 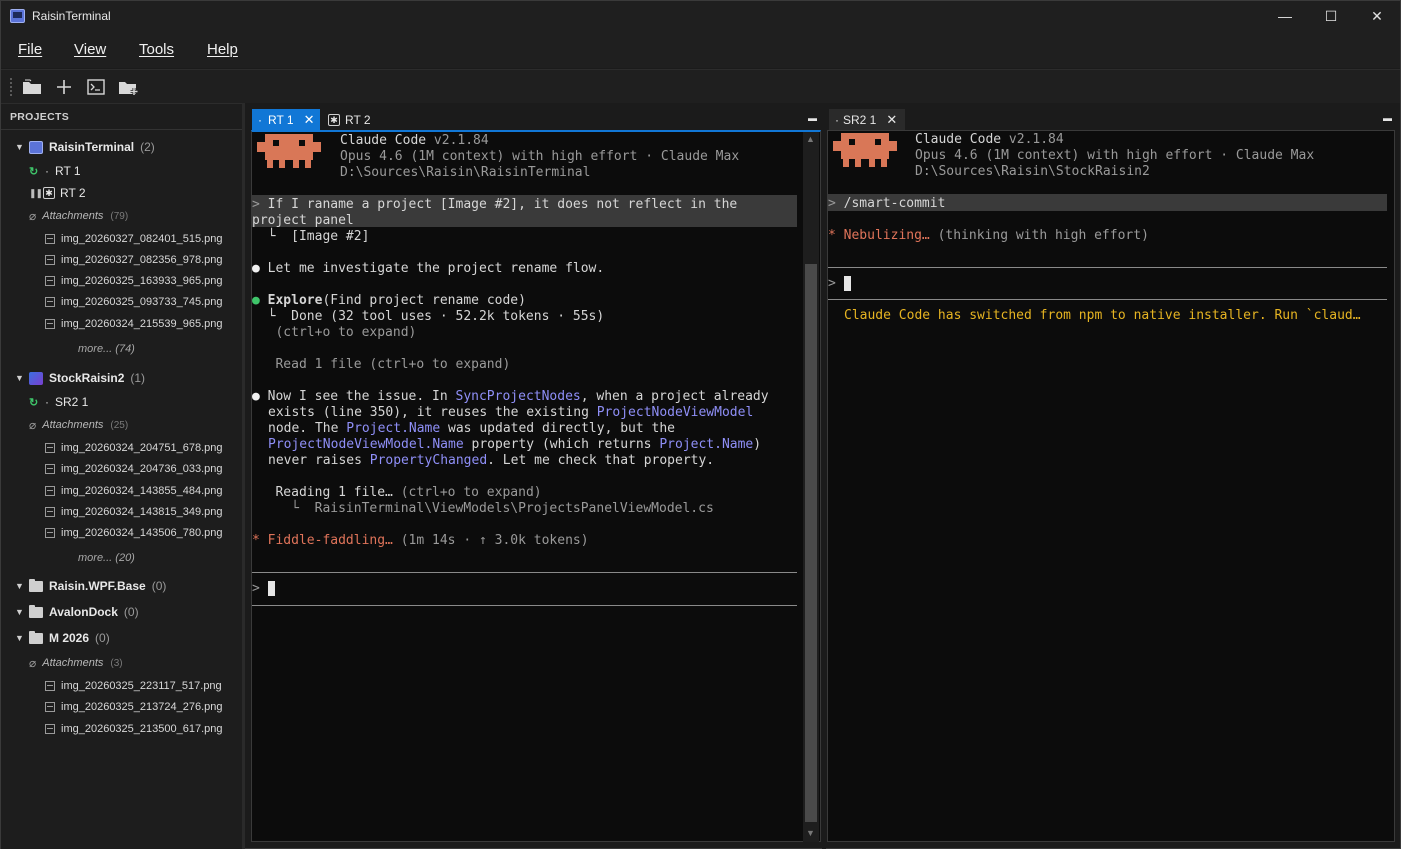 I want to click on attachment-file: img_20260325_093733_745.png, so click(x=134, y=302).